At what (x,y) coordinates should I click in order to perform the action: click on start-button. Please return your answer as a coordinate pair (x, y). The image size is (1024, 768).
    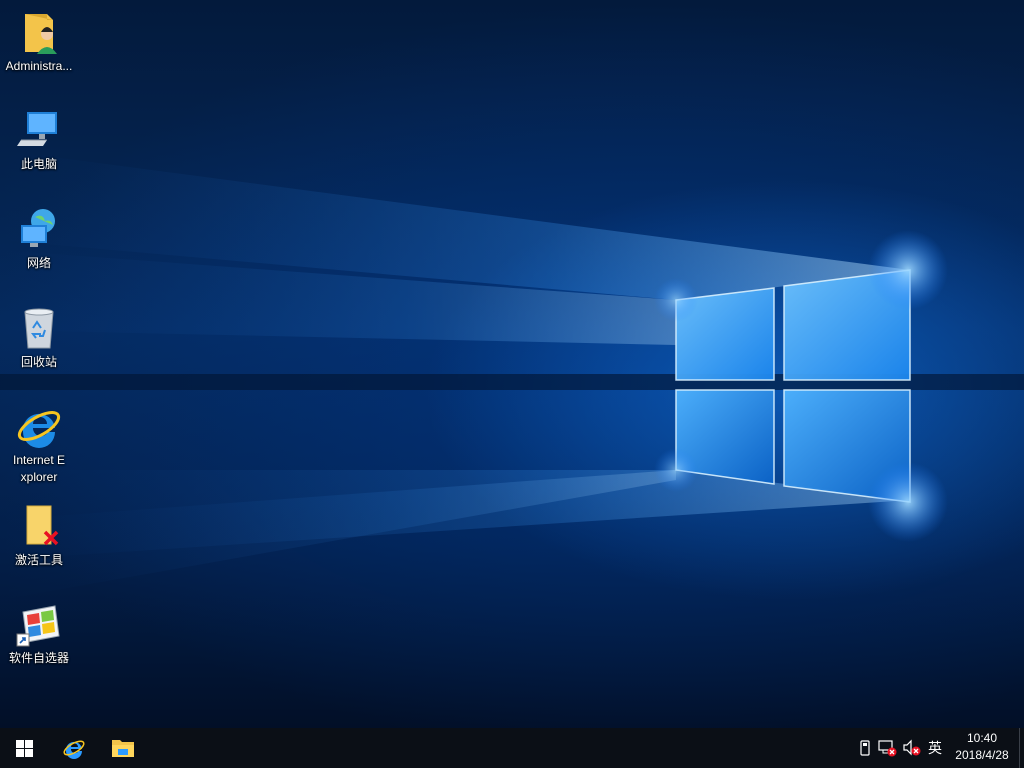
    Looking at the image, I should click on (24, 748).